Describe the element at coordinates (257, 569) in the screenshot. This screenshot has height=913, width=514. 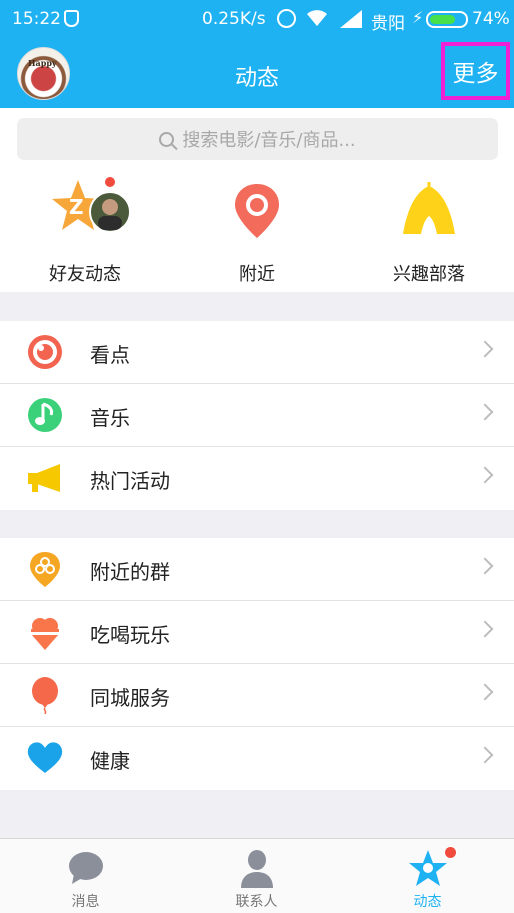
I see `list-item-nearby-groups: 附近的群` at that location.